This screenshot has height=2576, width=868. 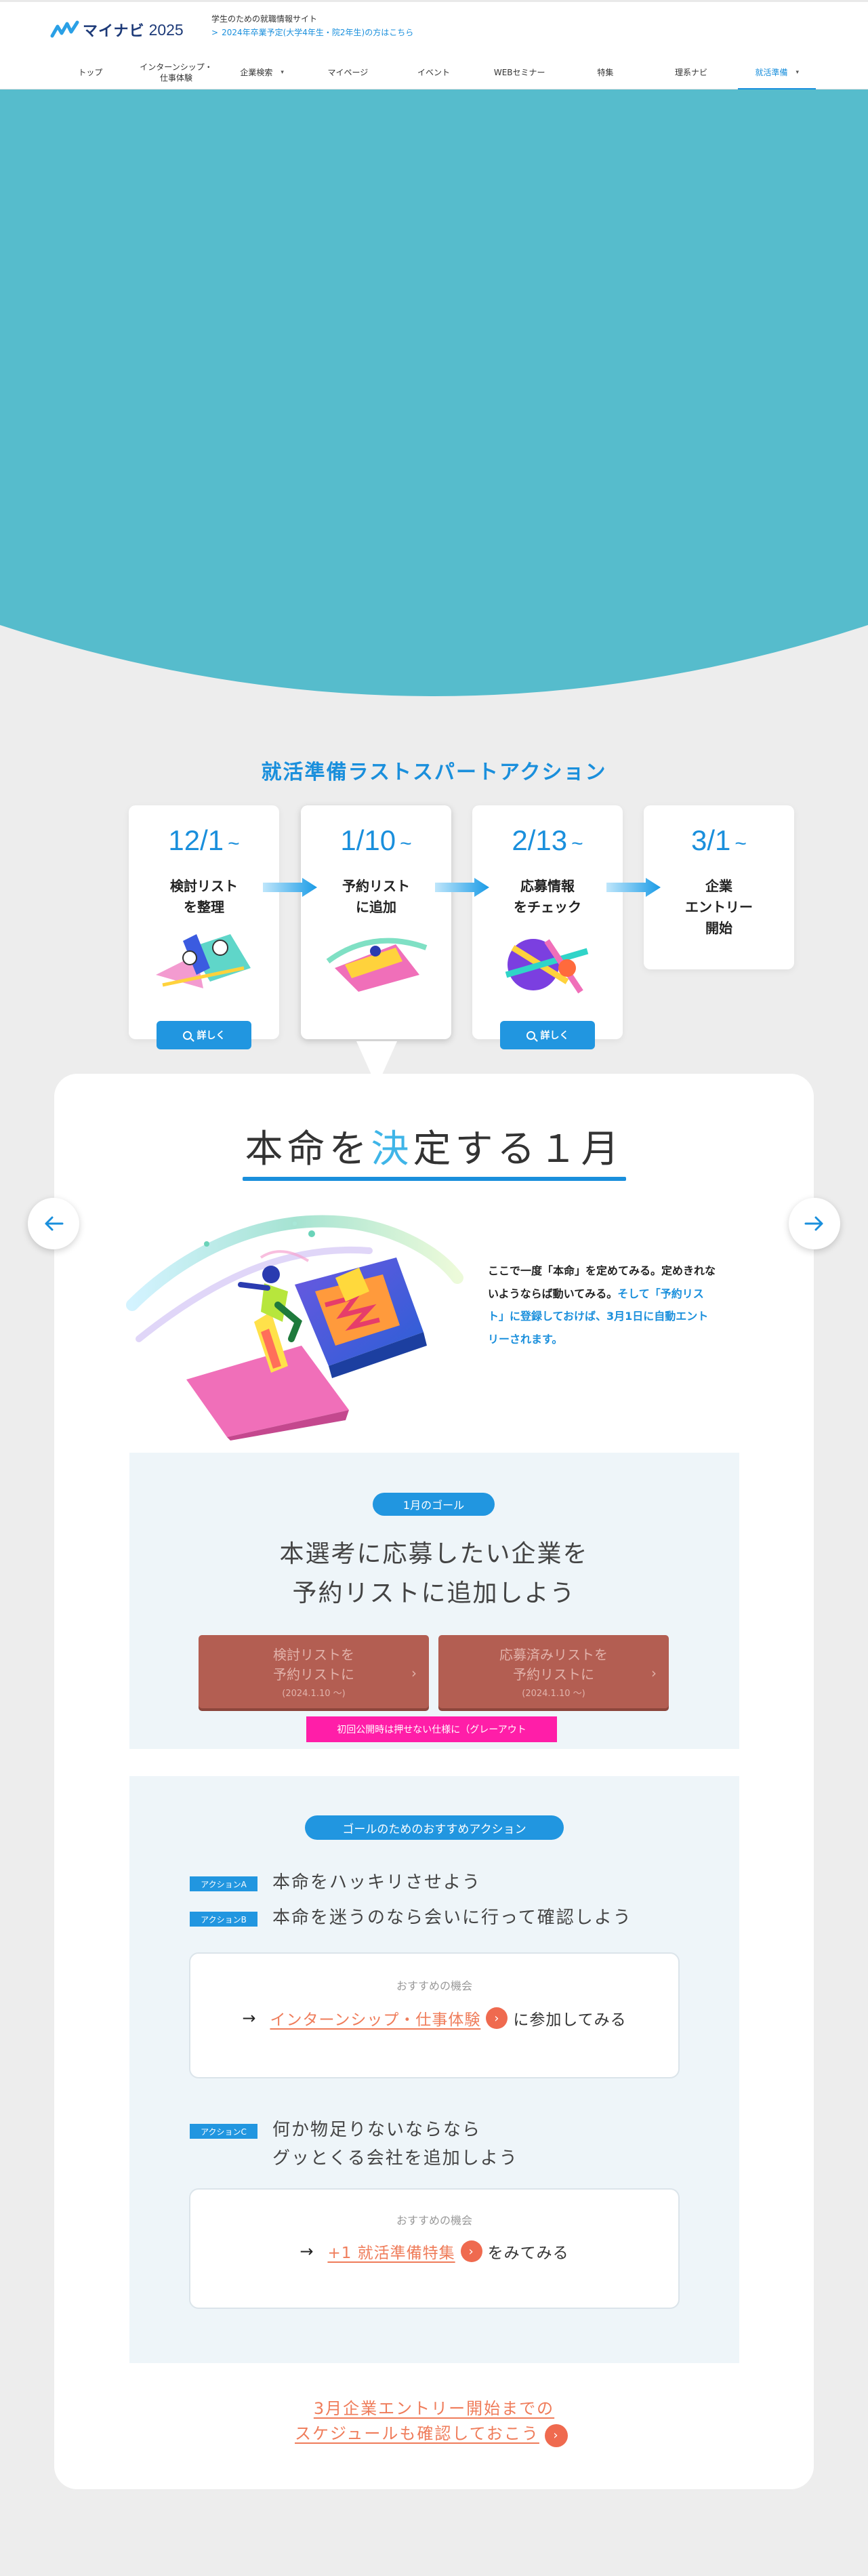 What do you see at coordinates (434, 1) in the screenshot?
I see `header-top-border` at bounding box center [434, 1].